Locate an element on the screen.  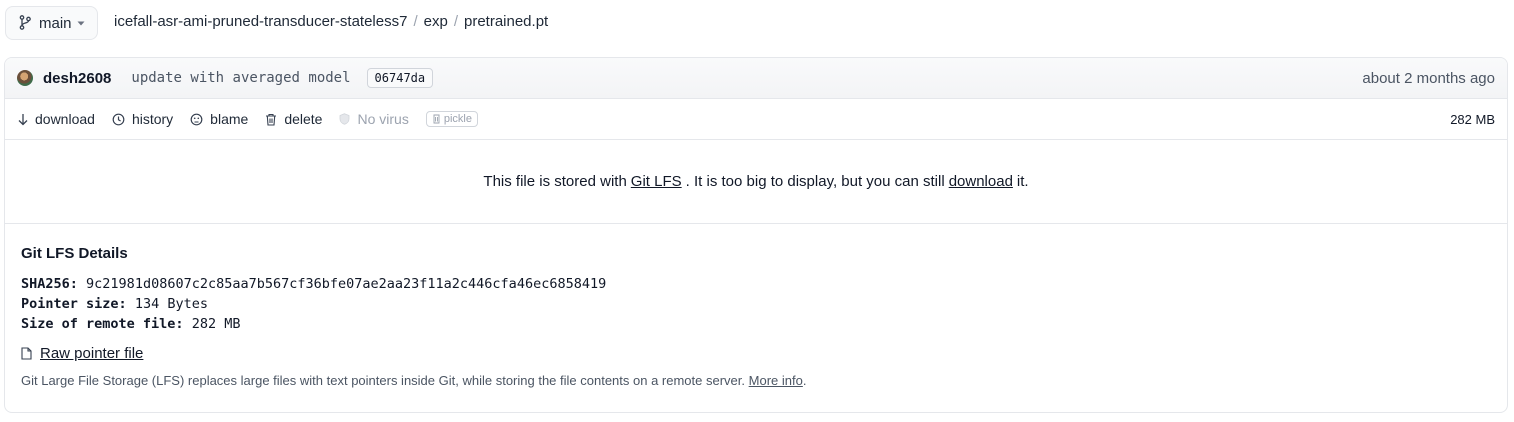
lfs-message-text: it. is located at coordinates (1022, 181).